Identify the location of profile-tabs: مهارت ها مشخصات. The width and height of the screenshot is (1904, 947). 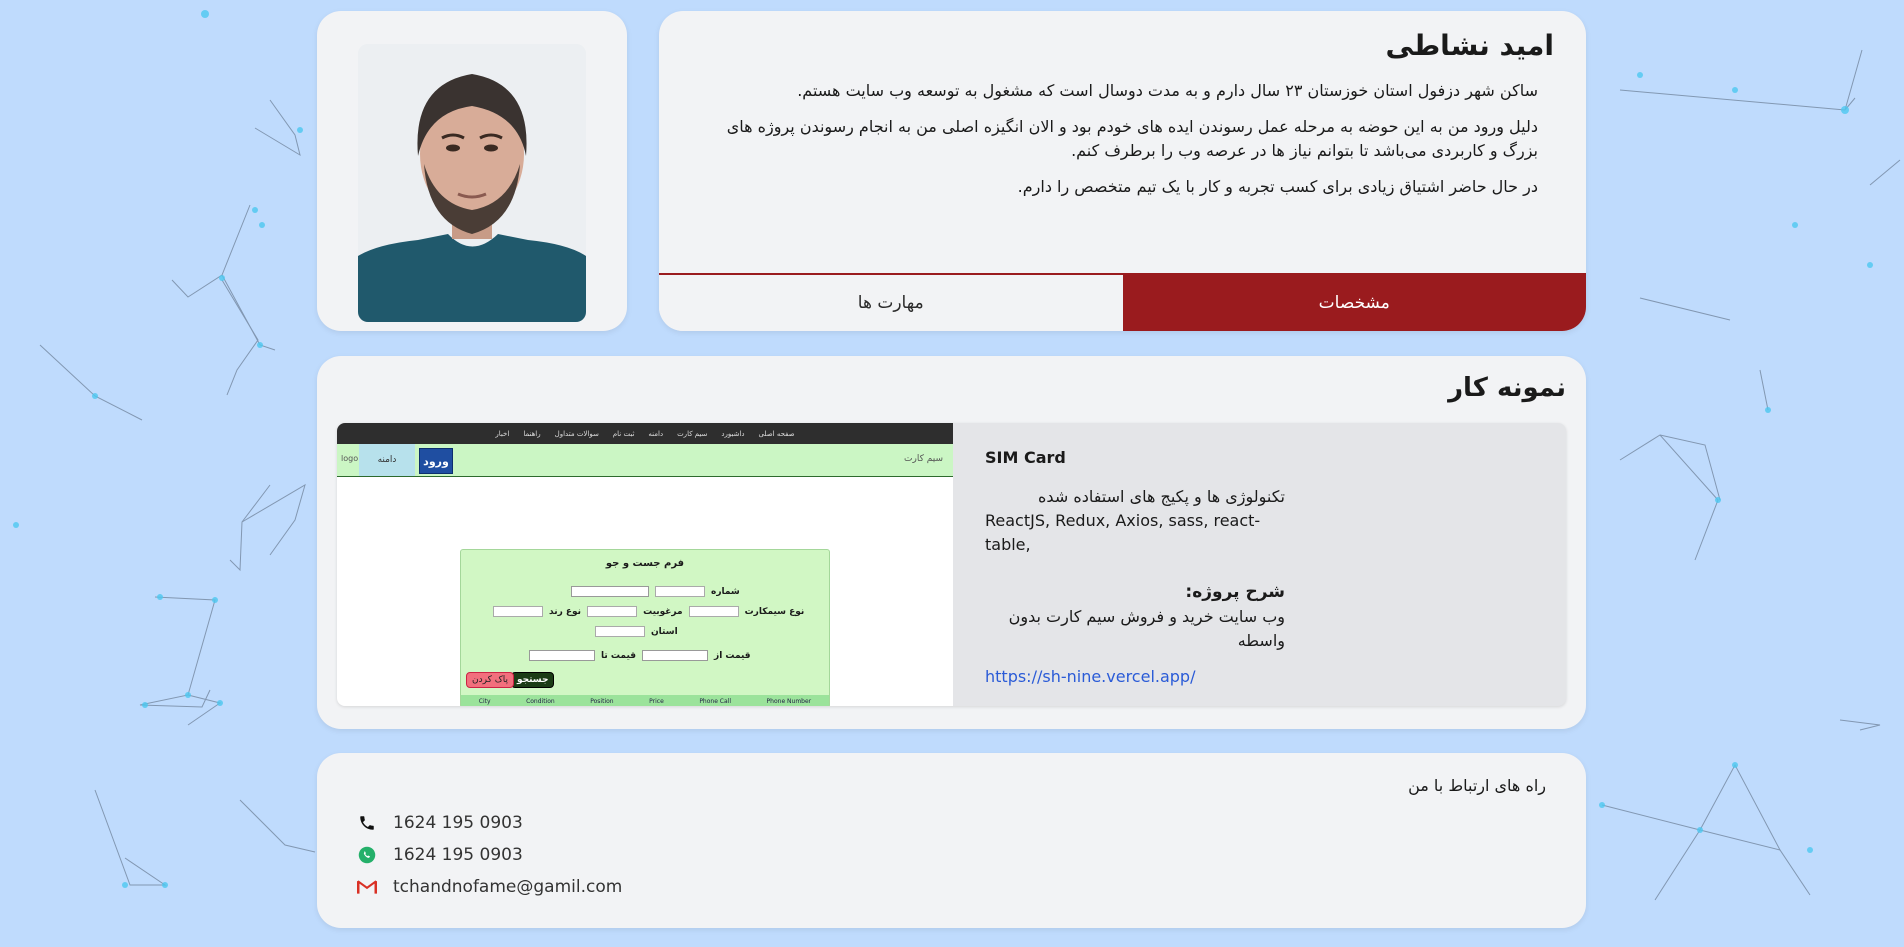
(1122, 302).